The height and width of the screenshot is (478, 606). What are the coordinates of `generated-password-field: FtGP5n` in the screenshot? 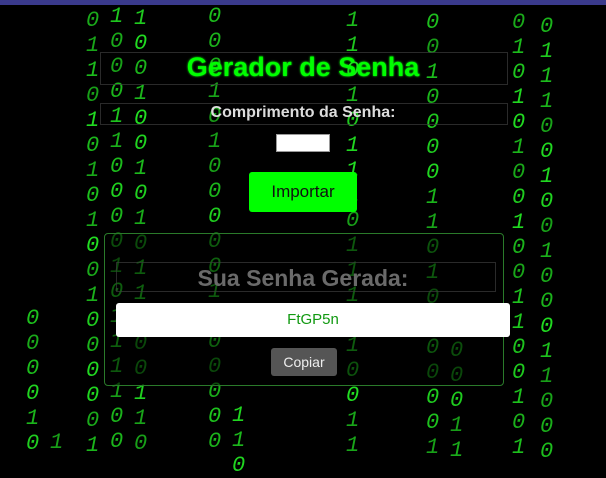 It's located at (313, 320).